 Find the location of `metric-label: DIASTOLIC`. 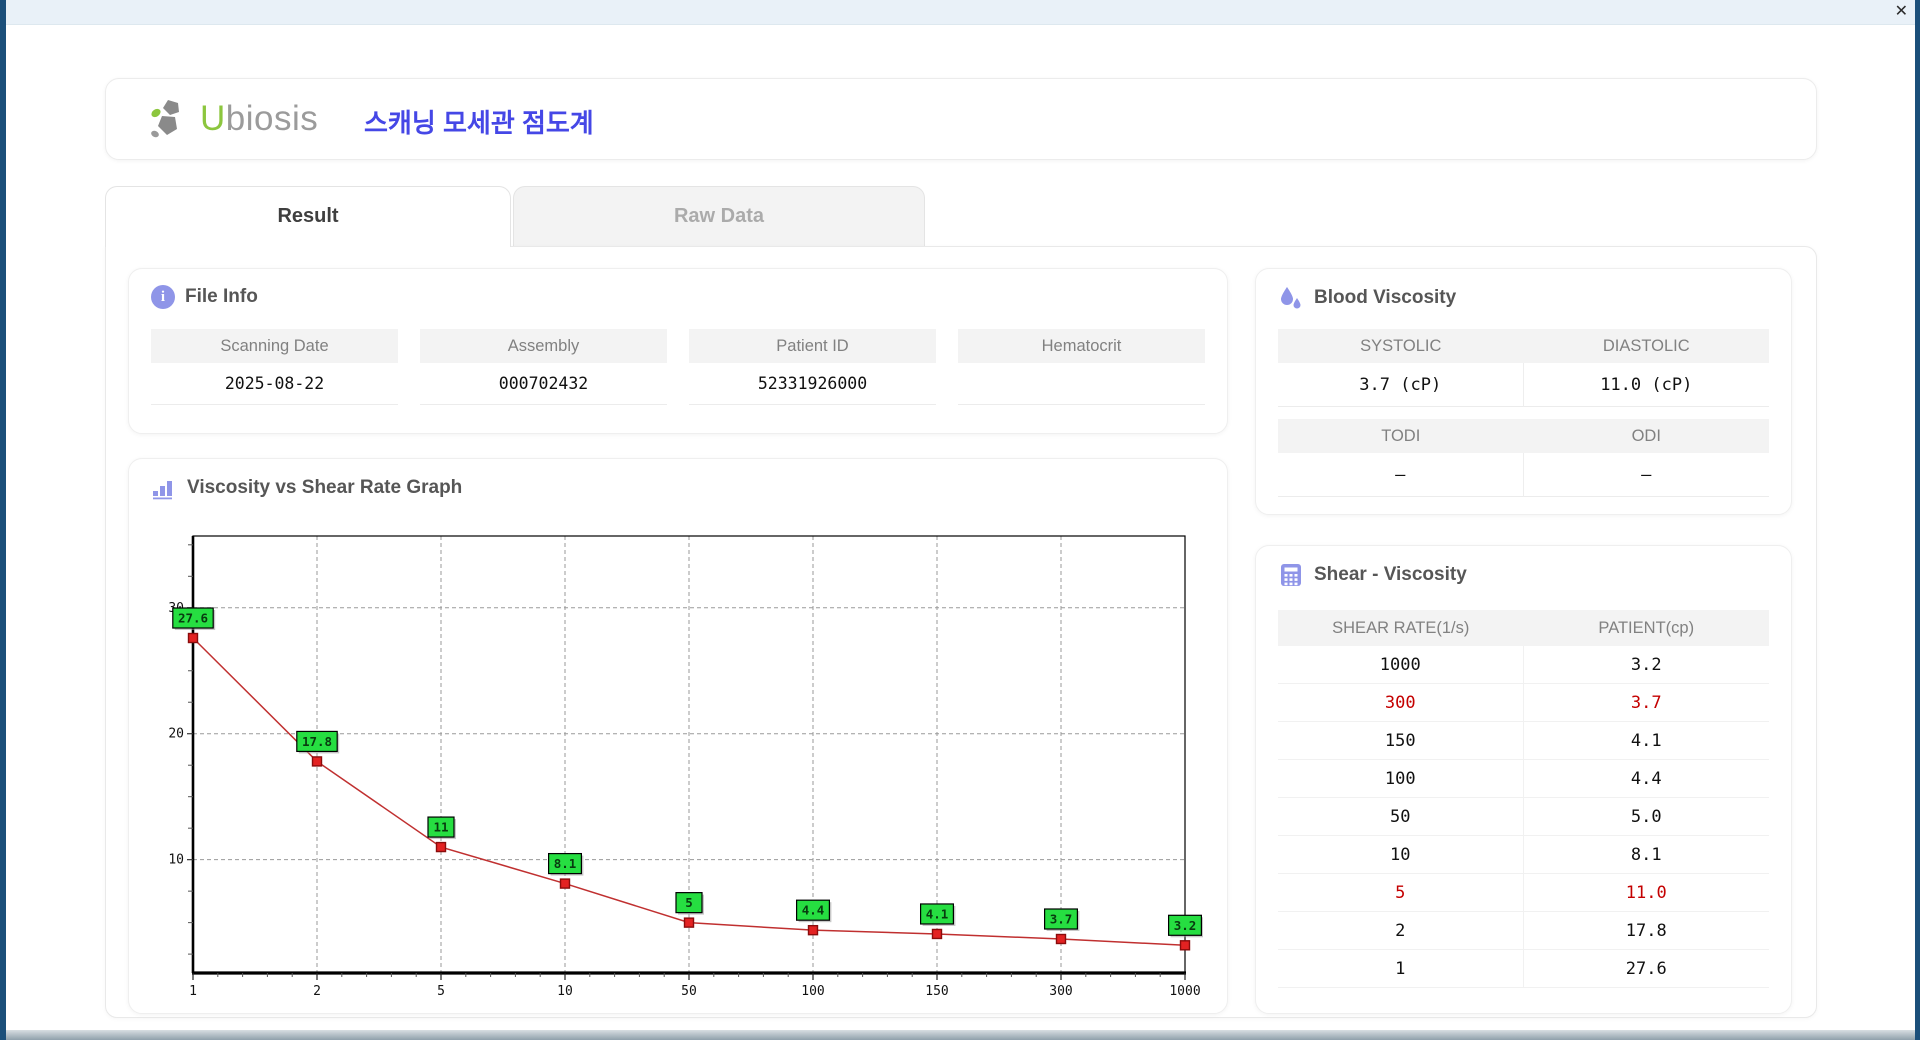

metric-label: DIASTOLIC is located at coordinates (1646, 346).